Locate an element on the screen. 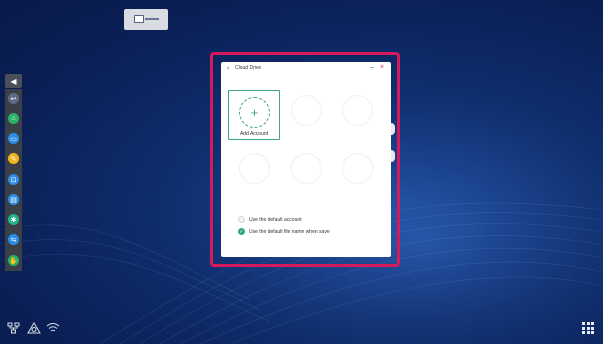  back-icon: ↩ is located at coordinates (13, 99).